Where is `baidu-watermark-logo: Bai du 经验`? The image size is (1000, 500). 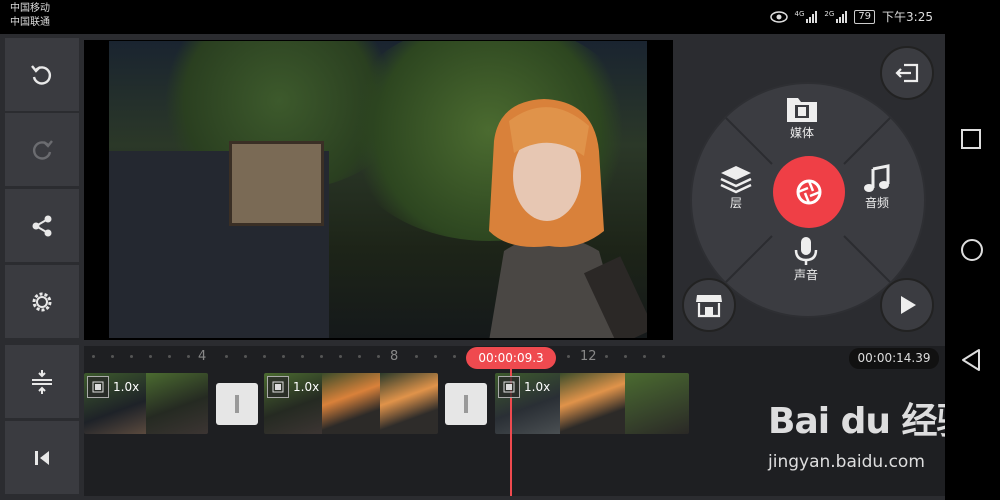
baidu-watermark-logo: Bai du 经验 is located at coordinates (870, 421).